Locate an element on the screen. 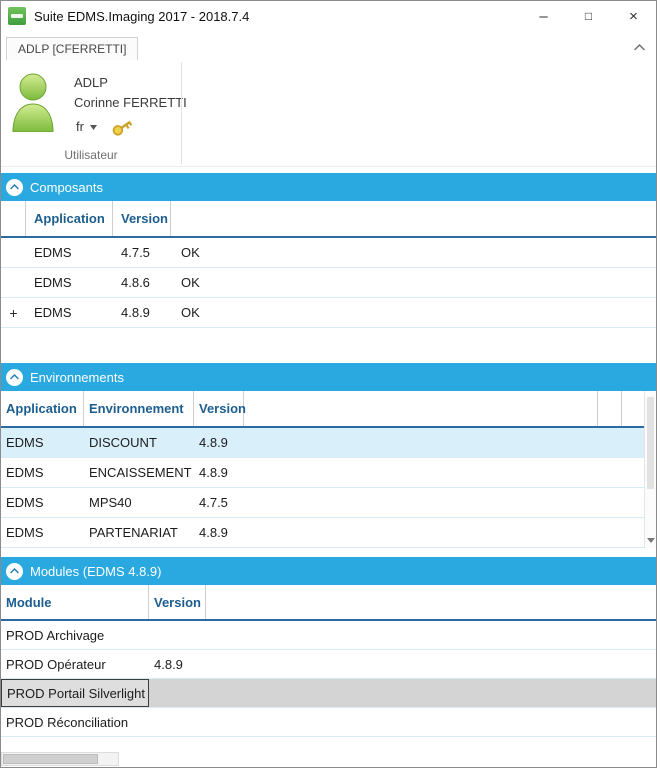  table-row: PROD Réconciliation is located at coordinates (328, 722).